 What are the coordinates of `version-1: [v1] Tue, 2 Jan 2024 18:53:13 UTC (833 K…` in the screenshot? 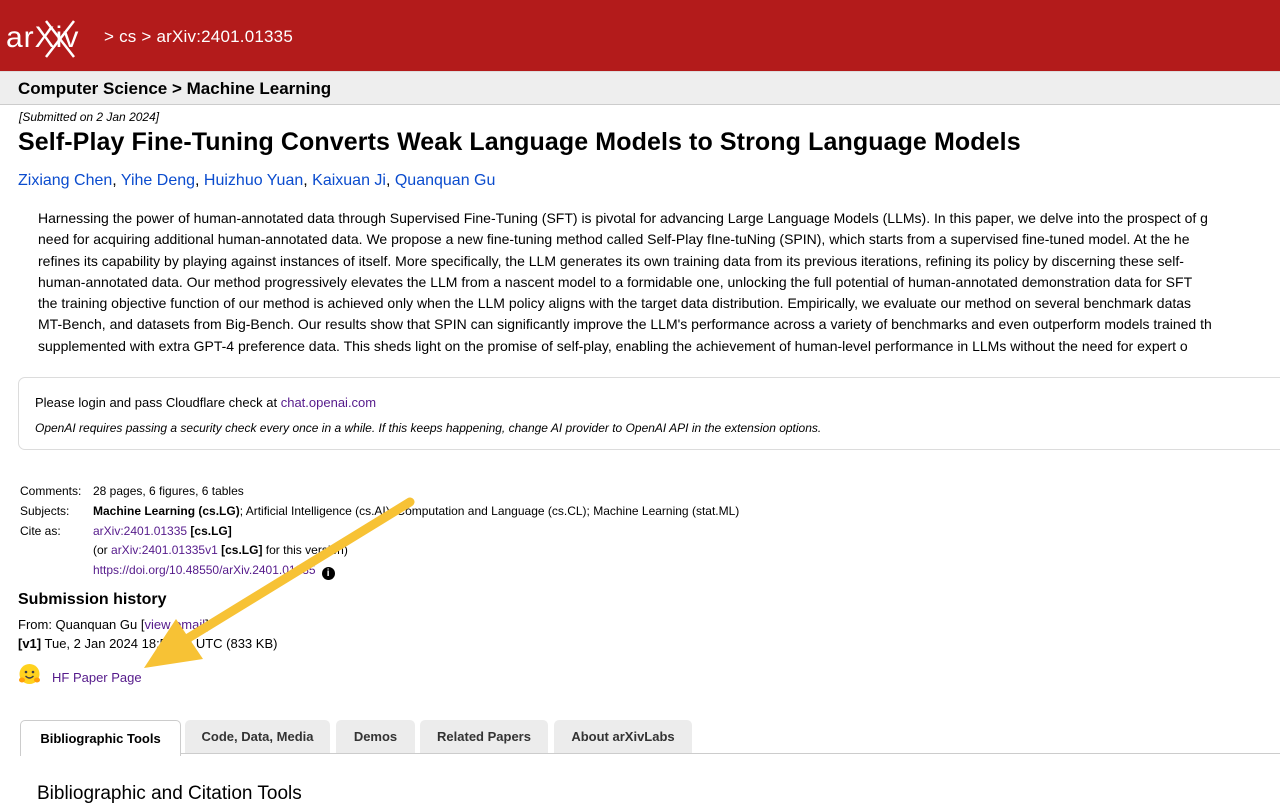 It's located at (148, 643).